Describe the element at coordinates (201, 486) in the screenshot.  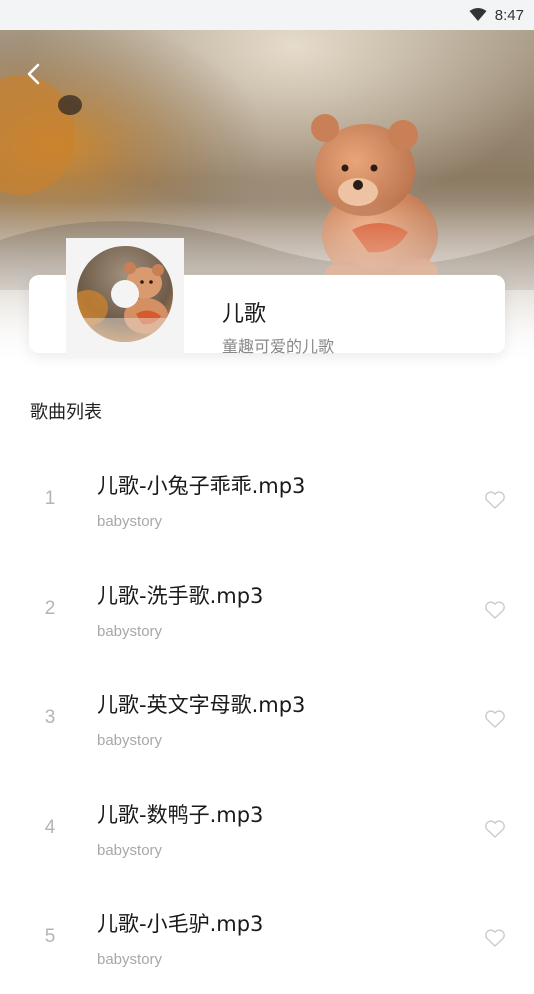
I see `song-title: 儿歌-小兔子乖乖.mp3` at that location.